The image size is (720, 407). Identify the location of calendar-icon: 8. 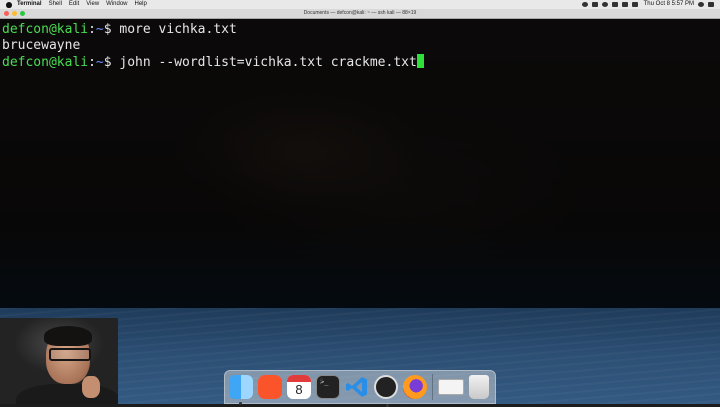
(299, 387).